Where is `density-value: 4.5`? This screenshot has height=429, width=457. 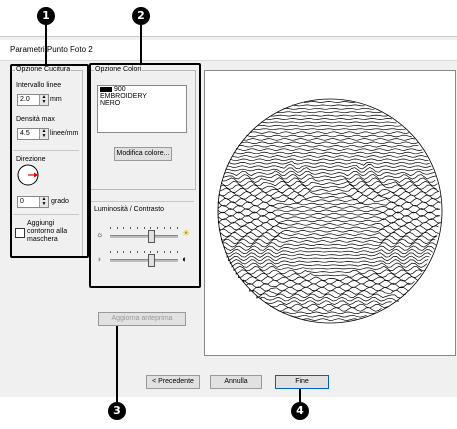 density-value: 4.5 is located at coordinates (25, 133).